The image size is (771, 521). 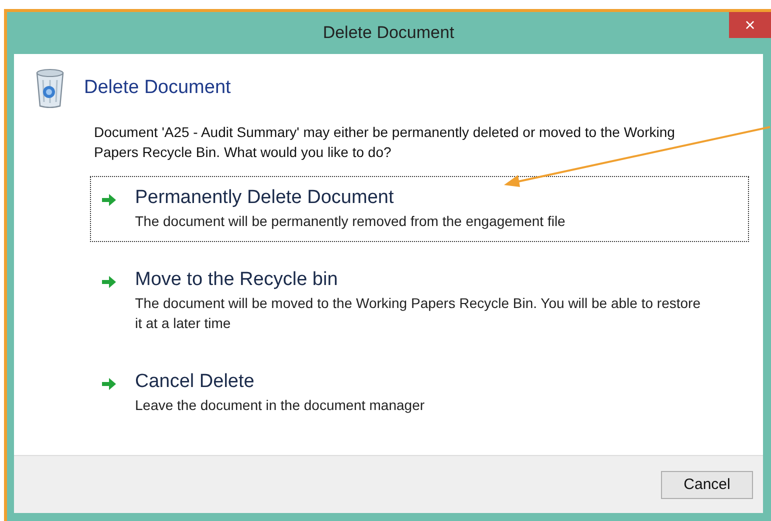 I want to click on dialog-message: Document 'A25 - Audit Summary' may either be permanently deleted or moved to the Working Papers Recycle Bin. What would you like to do?, so click(x=385, y=142).